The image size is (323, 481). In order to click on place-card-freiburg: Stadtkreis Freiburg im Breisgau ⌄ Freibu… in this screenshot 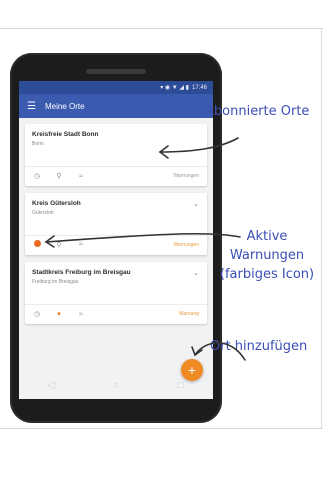, I will do `click(116, 293)`.